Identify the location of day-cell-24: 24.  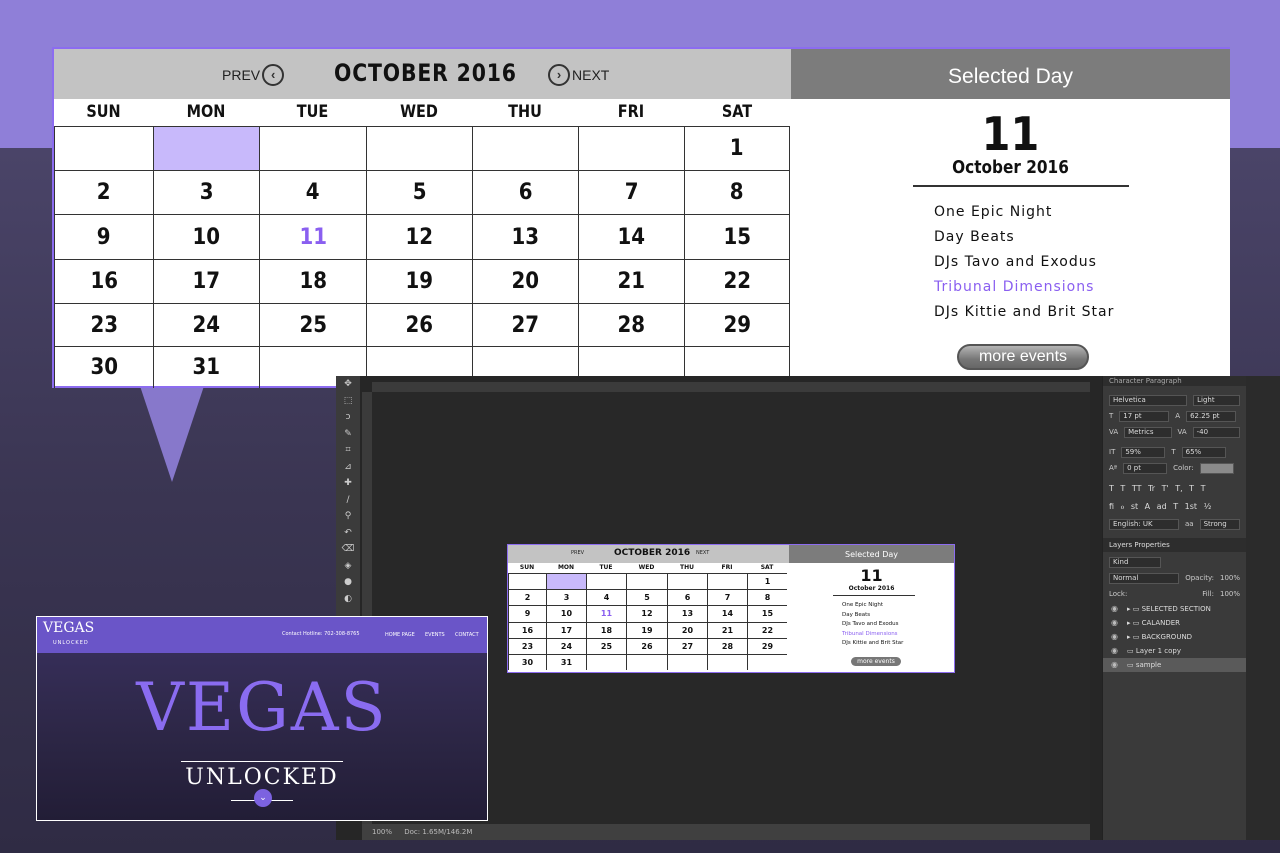
(206, 324).